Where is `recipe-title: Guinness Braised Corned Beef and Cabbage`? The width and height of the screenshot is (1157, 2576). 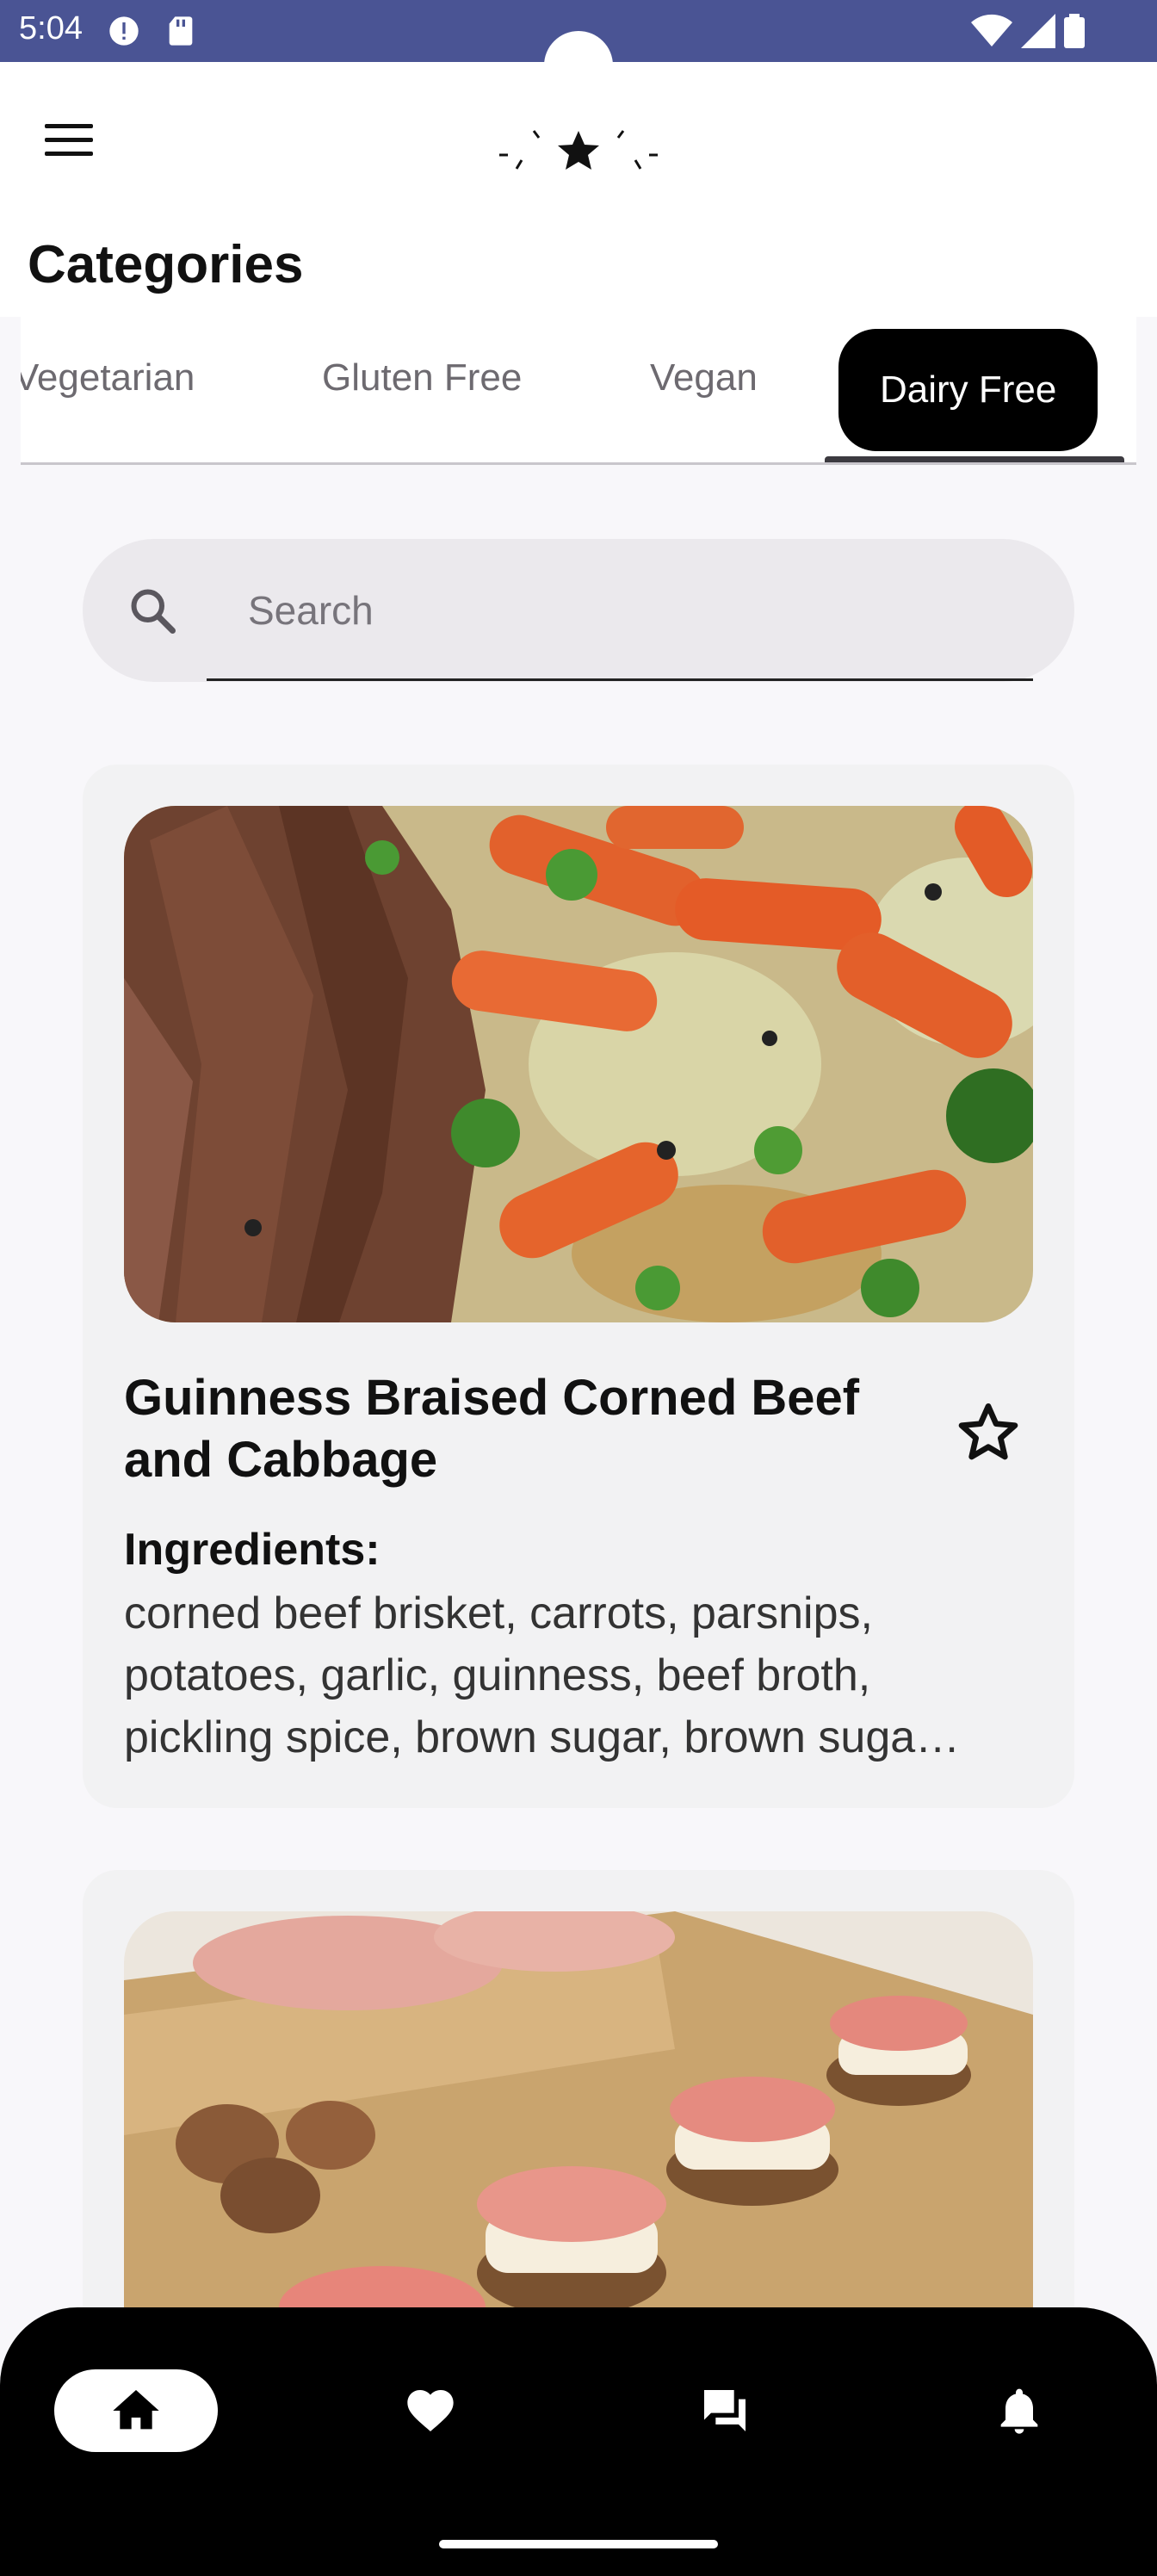 recipe-title: Guinness Braised Corned Beef and Cabbage is located at coordinates (520, 1429).